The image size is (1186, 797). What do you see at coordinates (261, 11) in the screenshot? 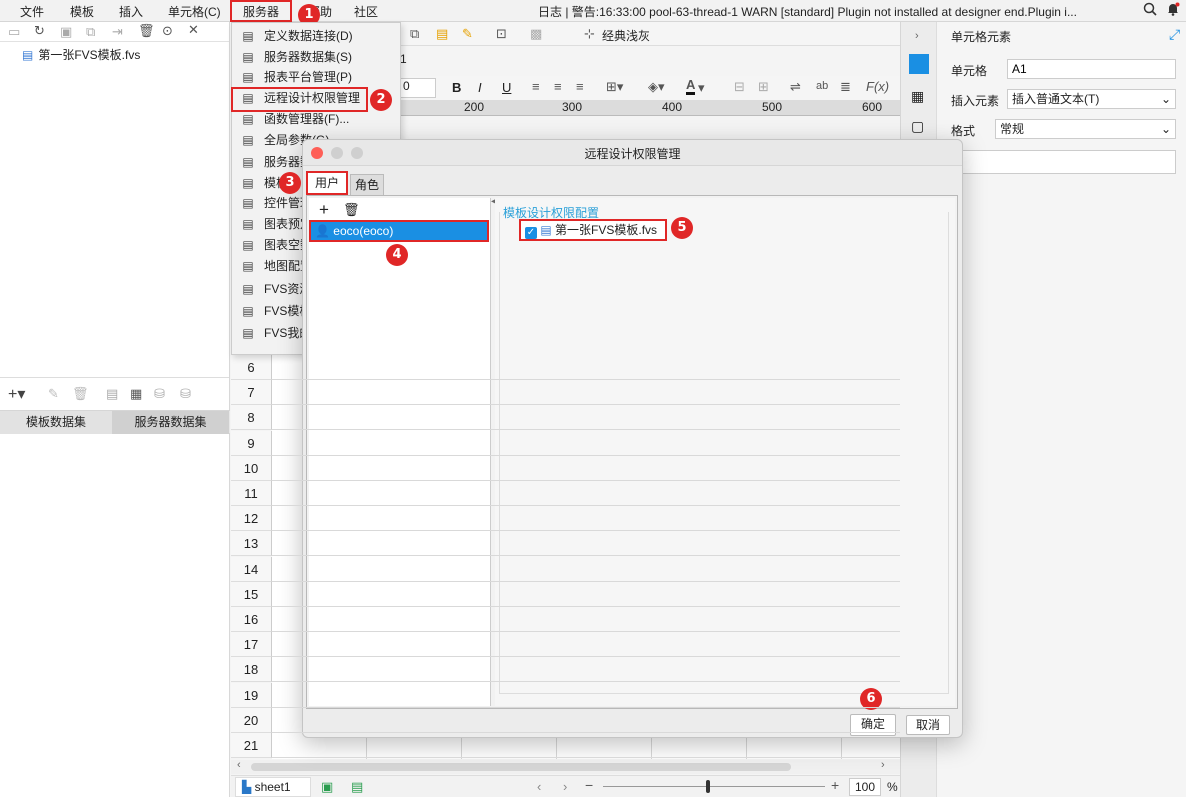
I see `menu-server: 服务器` at bounding box center [261, 11].